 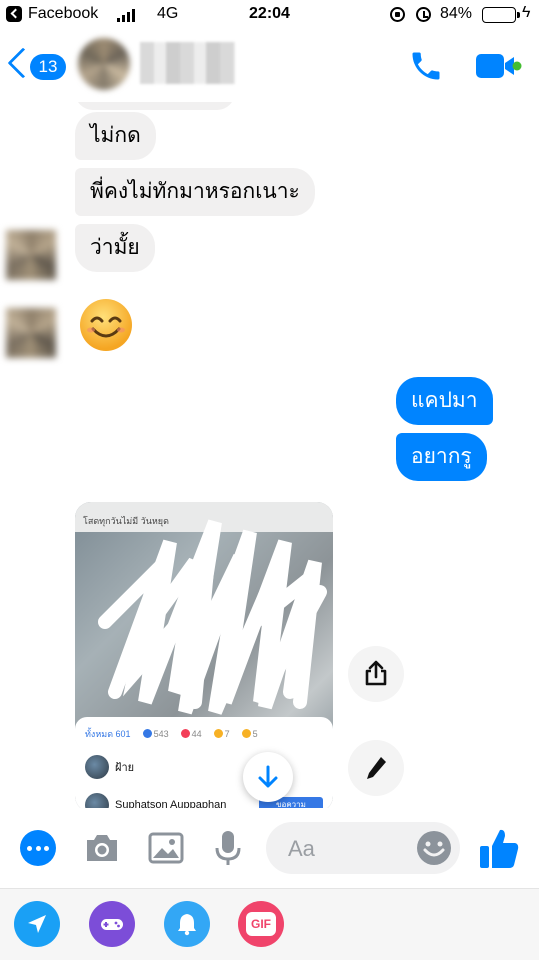 I want to click on gallery-icon, so click(x=166, y=848).